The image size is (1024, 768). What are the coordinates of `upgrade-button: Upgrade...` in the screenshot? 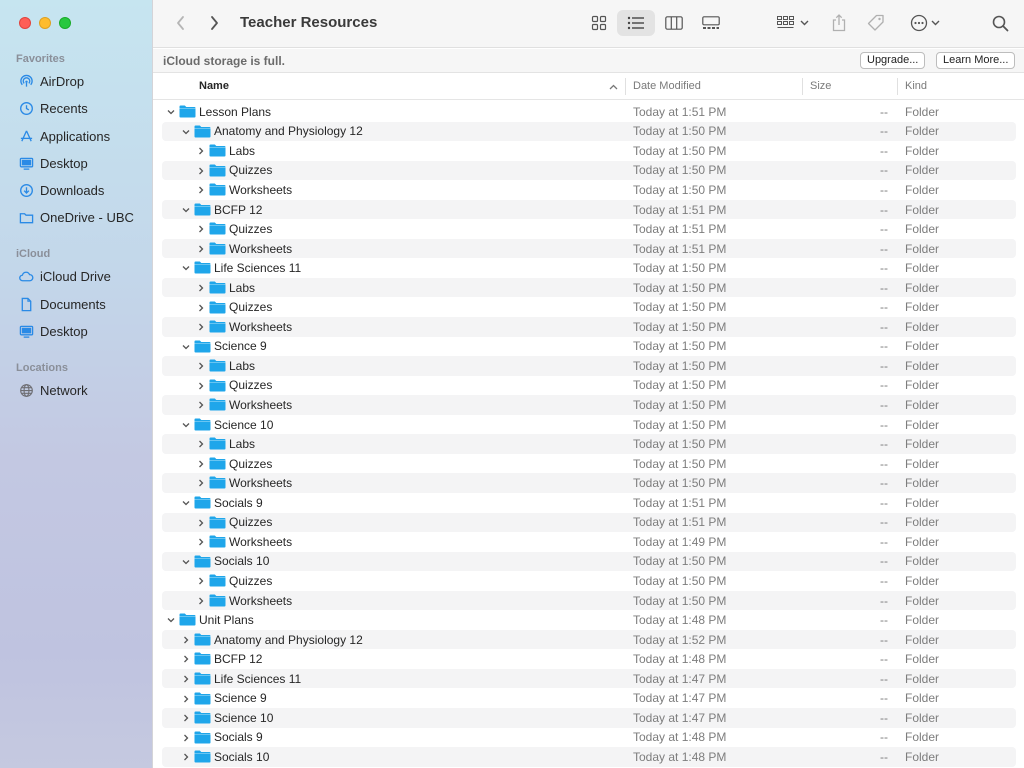 It's located at (893, 60).